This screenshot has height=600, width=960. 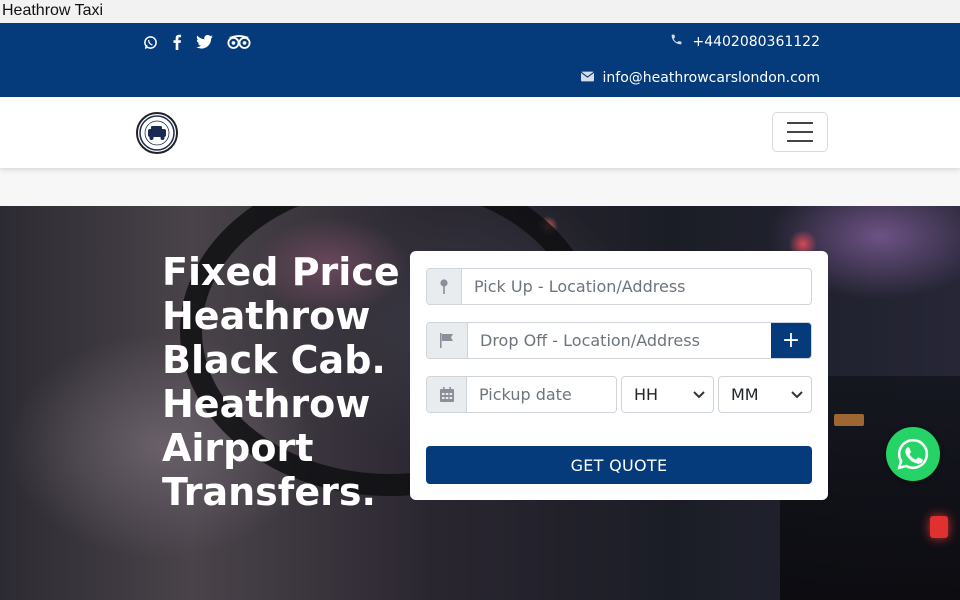 What do you see at coordinates (619, 465) in the screenshot?
I see `get-quote-button: GET QUOTE` at bounding box center [619, 465].